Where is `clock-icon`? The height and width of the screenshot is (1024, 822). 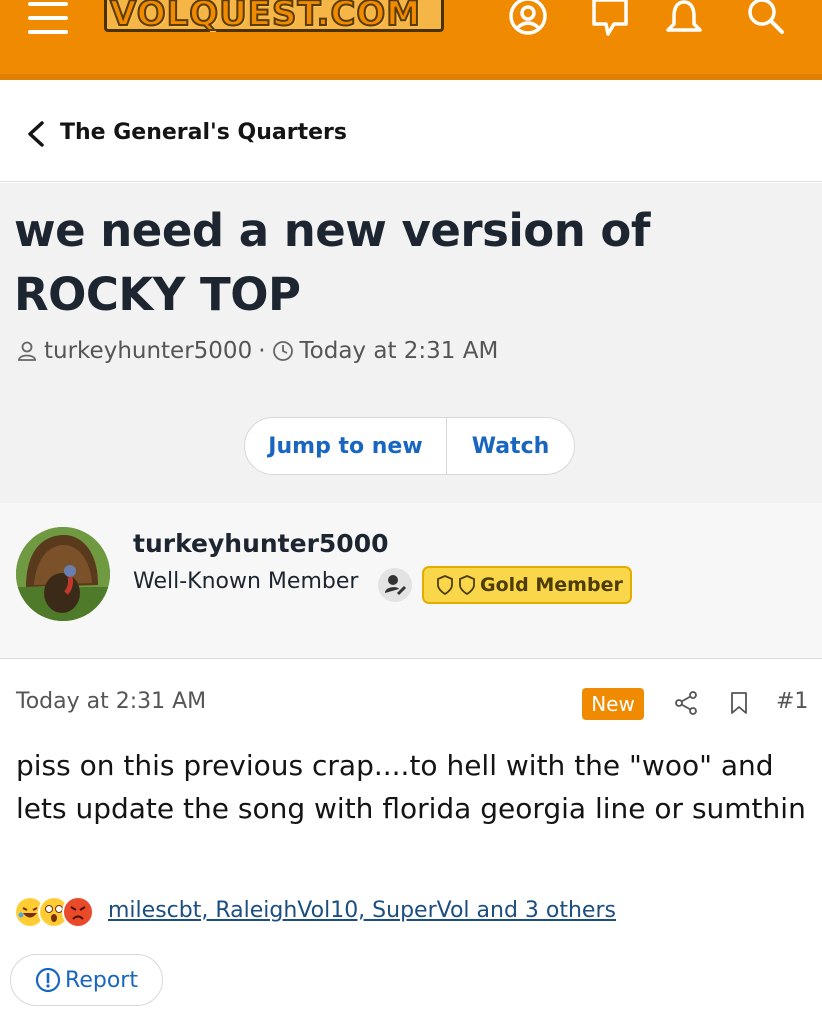 clock-icon is located at coordinates (282, 351).